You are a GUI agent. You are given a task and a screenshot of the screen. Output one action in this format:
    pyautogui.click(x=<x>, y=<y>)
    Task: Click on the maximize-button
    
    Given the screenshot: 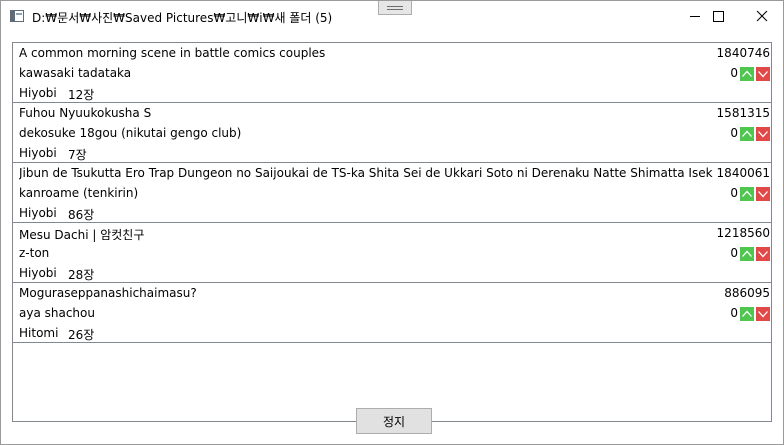 What is the action you would take?
    pyautogui.click(x=718, y=16)
    